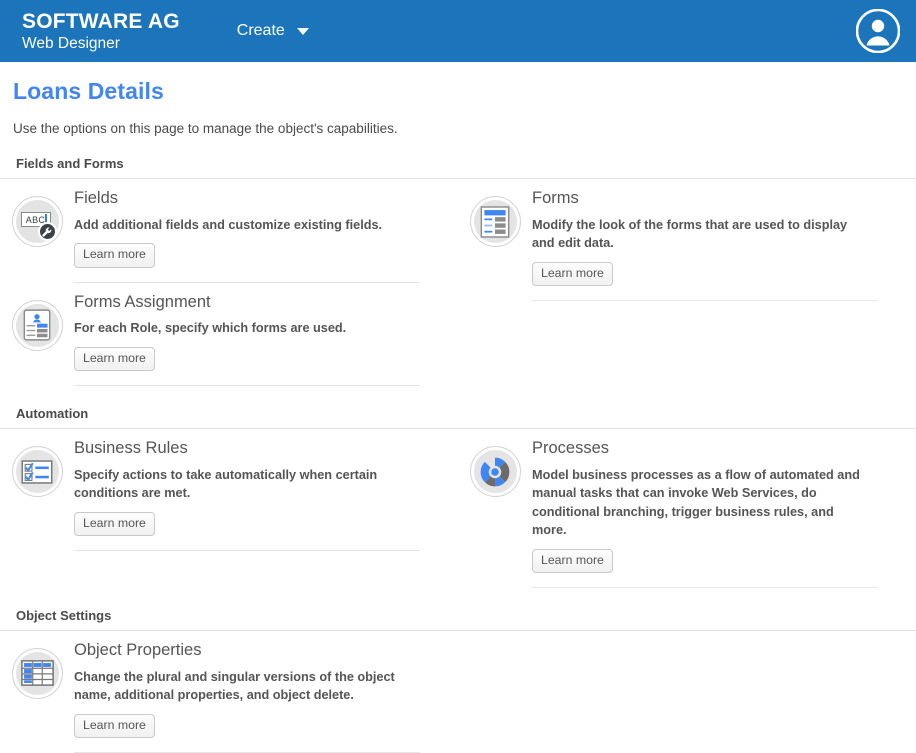  Describe the element at coordinates (71, 43) in the screenshot. I see `brand-subtitle: Web Designer` at that location.